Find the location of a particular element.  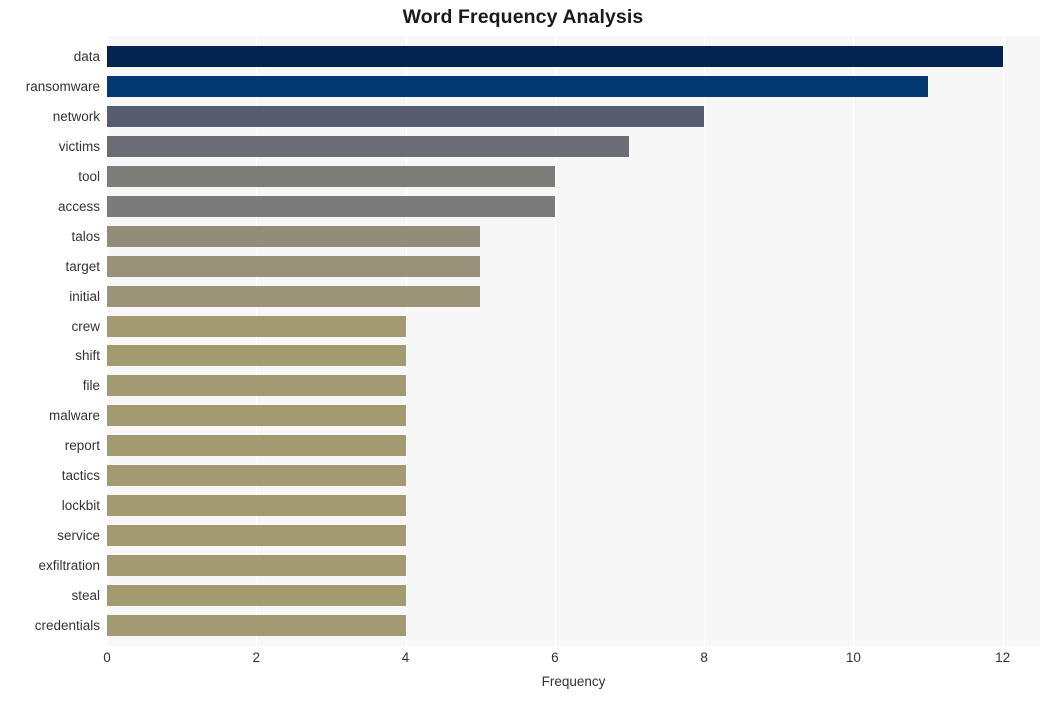

y-tick-label: malware is located at coordinates (74, 416).